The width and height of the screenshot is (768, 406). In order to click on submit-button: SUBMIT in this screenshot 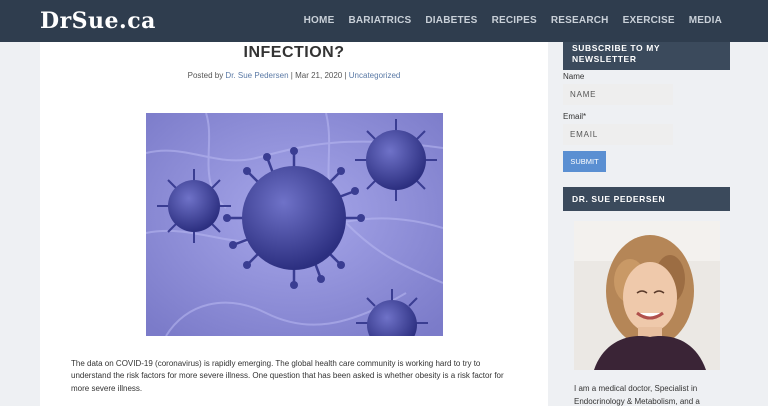, I will do `click(584, 161)`.